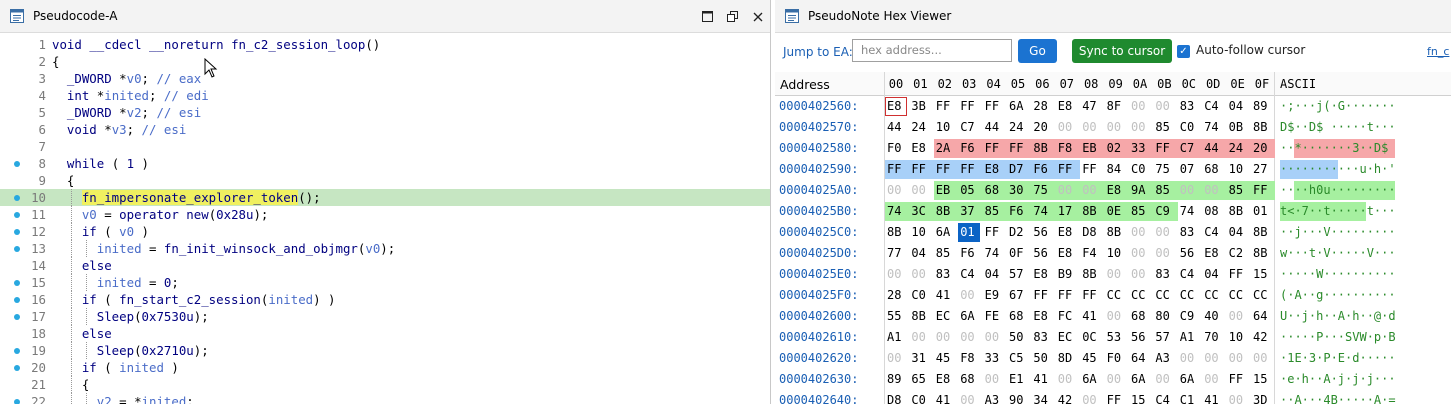 This screenshot has width=1451, height=404. Describe the element at coordinates (385, 197) in the screenshot. I see `code-line: 10 fn_impersonate_explorer_token();` at that location.